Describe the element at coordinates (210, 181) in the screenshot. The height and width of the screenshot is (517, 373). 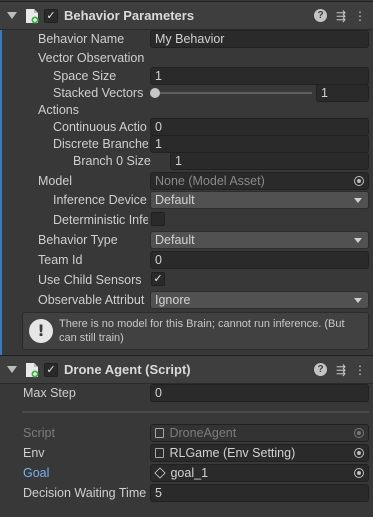
I see `model-value: None (Model Asset)` at that location.